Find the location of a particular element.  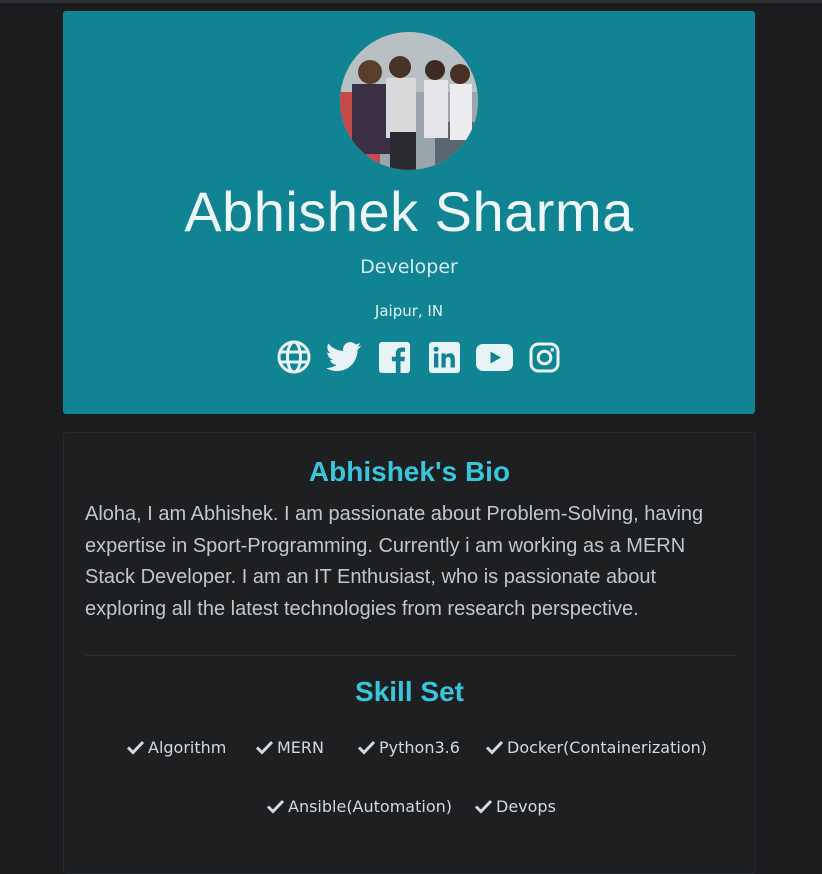

globe-icon is located at coordinates (294, 357).